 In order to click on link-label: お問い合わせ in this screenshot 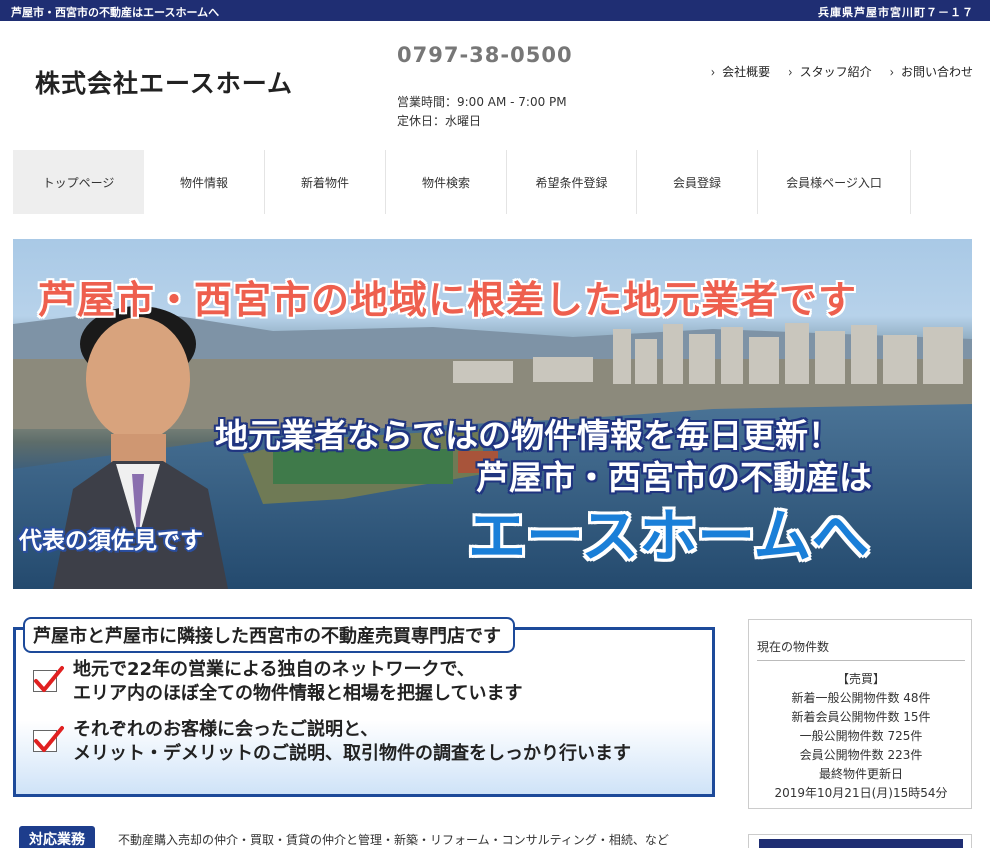, I will do `click(936, 72)`.